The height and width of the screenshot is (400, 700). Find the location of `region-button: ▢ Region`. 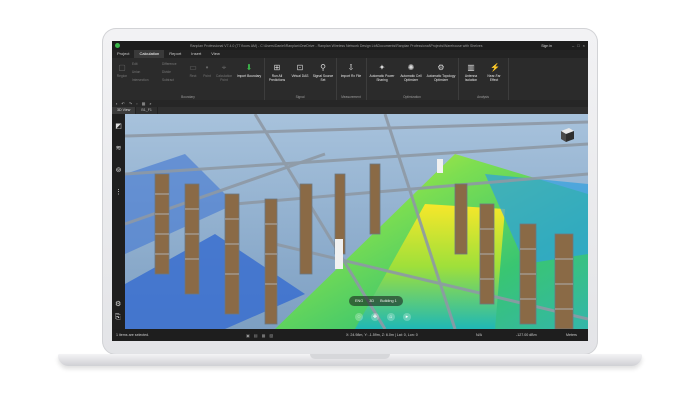

region-button: ▢ Region is located at coordinates (122, 71).